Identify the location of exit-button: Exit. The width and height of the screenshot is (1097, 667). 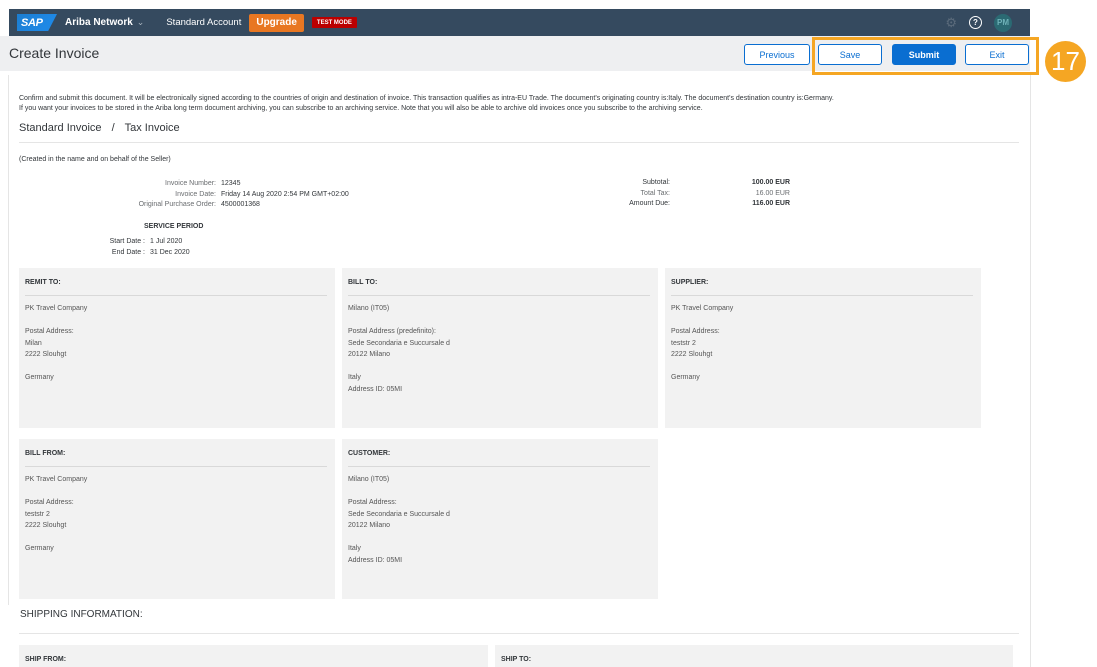
(997, 54).